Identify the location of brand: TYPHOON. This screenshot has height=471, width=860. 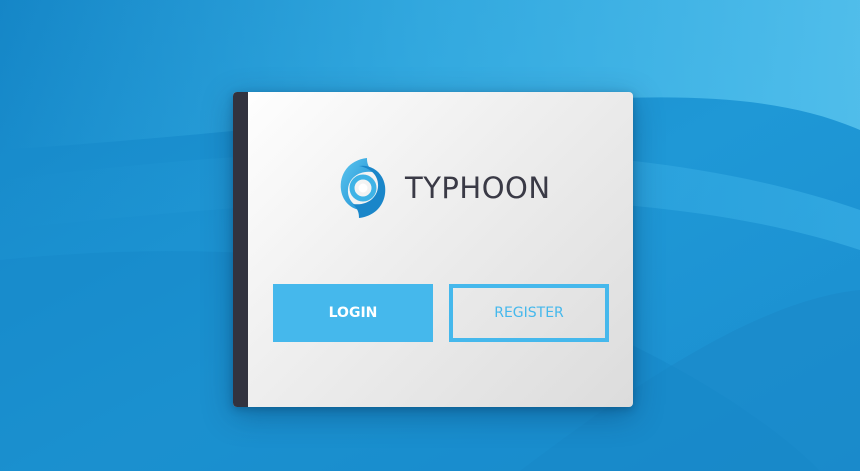
(444, 188).